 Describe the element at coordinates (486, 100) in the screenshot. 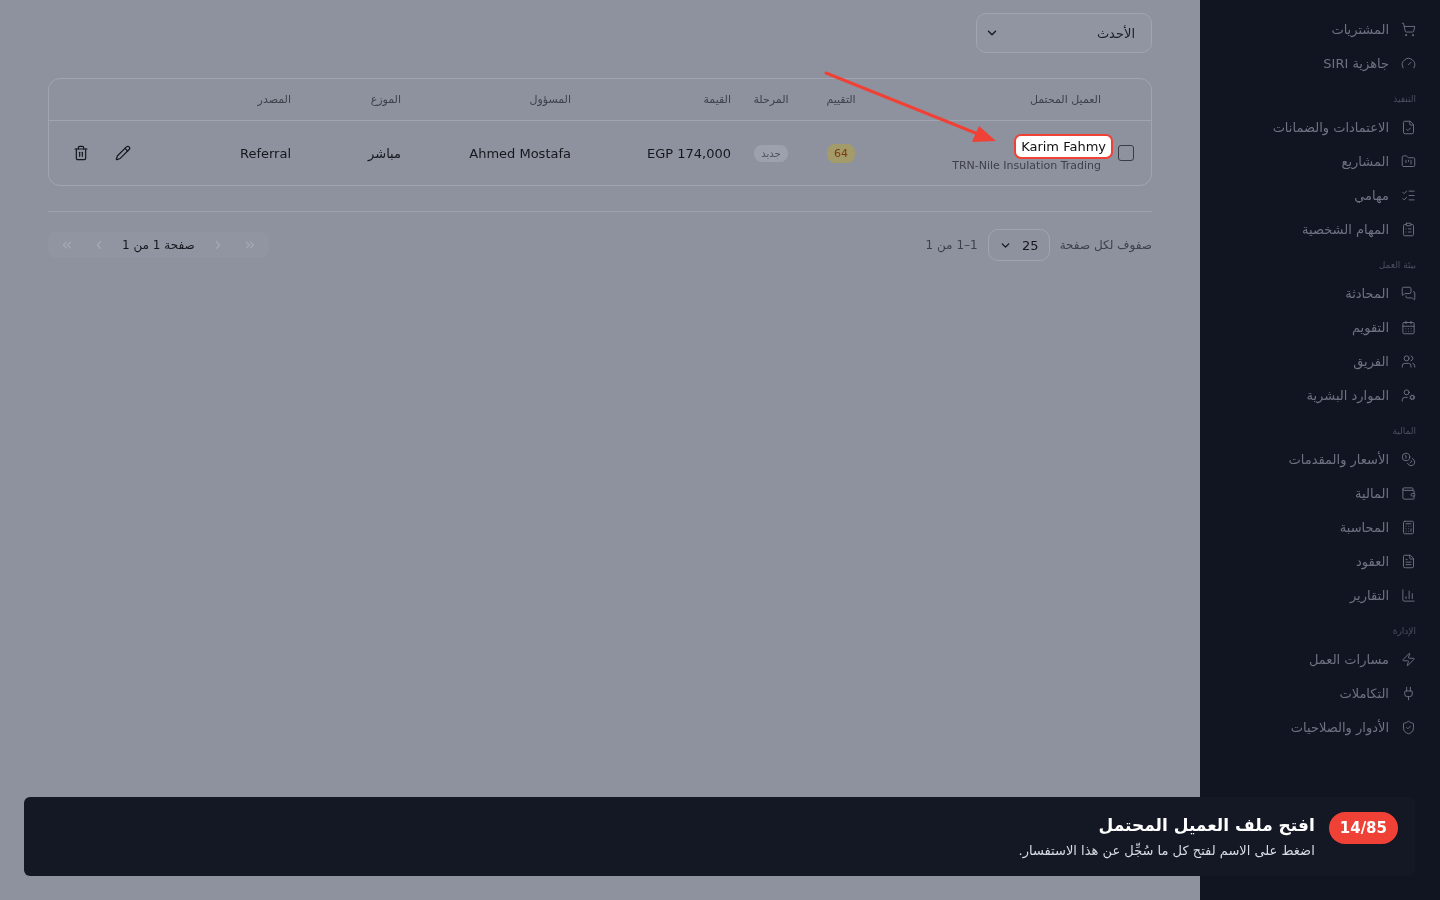

I see `column-header: المسؤول` at that location.